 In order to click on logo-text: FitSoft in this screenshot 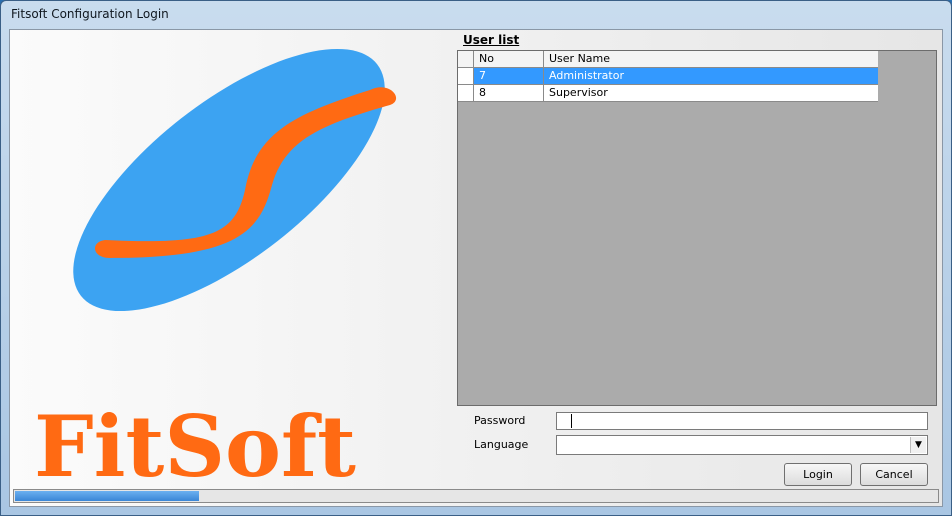, I will do `click(195, 446)`.